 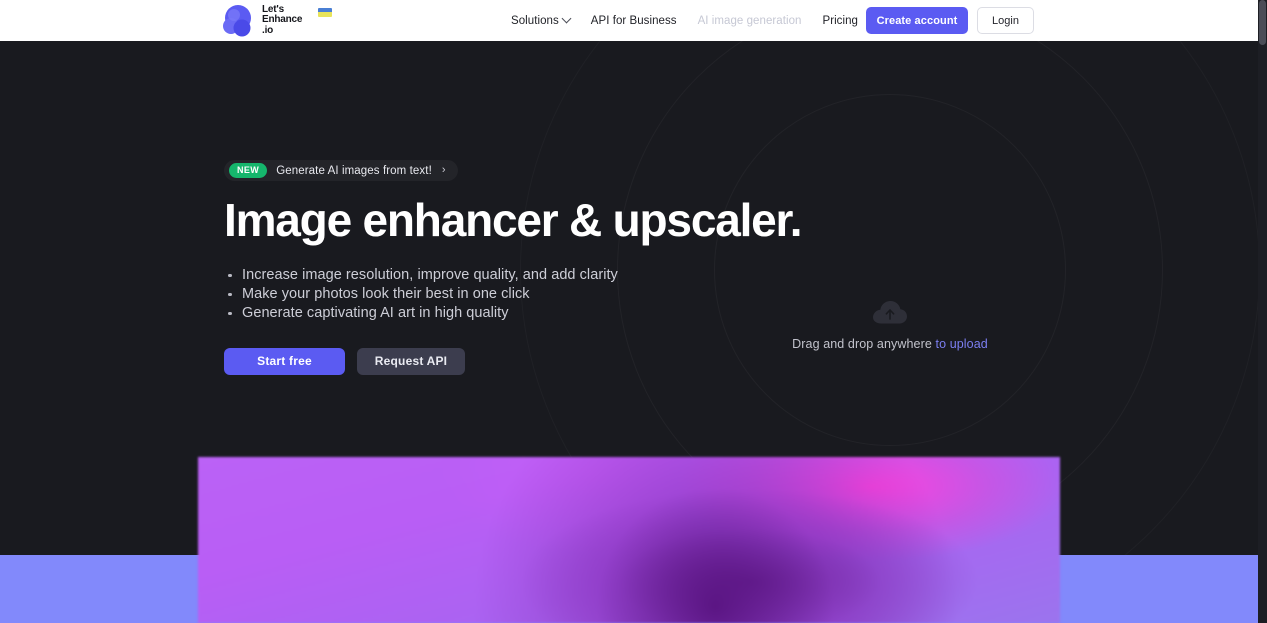 I want to click on request-api-button: Request API, so click(x=411, y=361).